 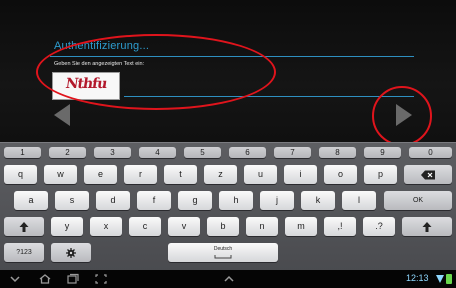 I want to click on key-0: 0, so click(x=430, y=152).